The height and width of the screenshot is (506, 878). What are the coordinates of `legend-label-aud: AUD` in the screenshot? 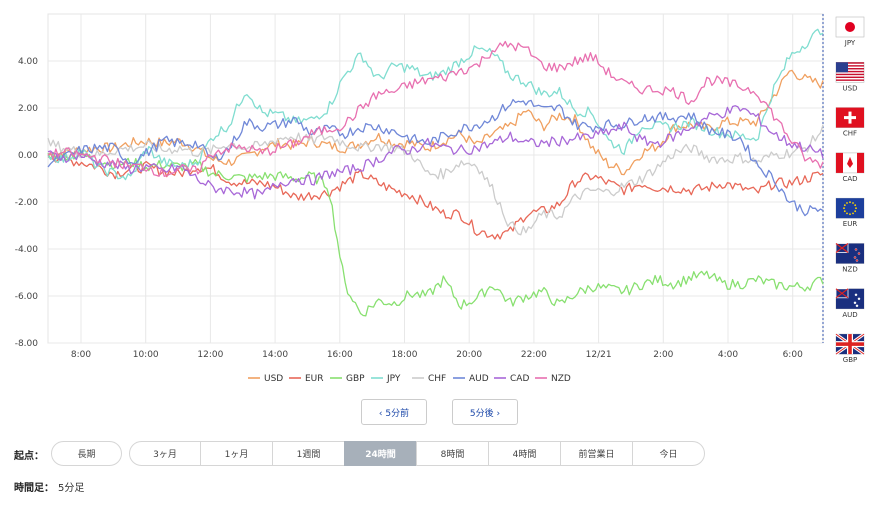 It's located at (479, 379).